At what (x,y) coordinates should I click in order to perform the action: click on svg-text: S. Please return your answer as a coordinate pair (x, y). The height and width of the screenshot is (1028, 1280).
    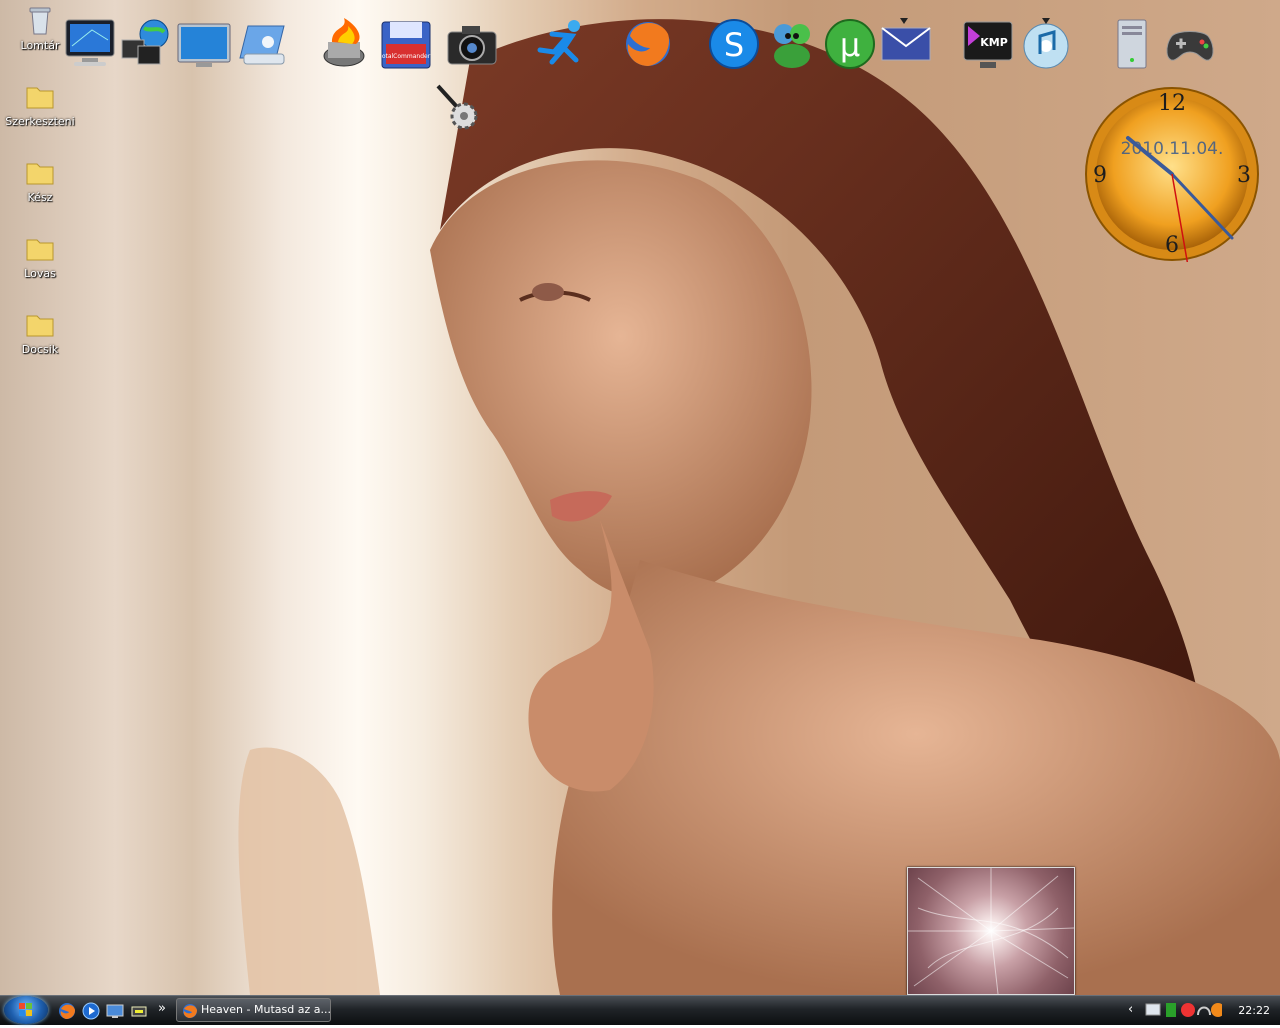
    Looking at the image, I should click on (734, 45).